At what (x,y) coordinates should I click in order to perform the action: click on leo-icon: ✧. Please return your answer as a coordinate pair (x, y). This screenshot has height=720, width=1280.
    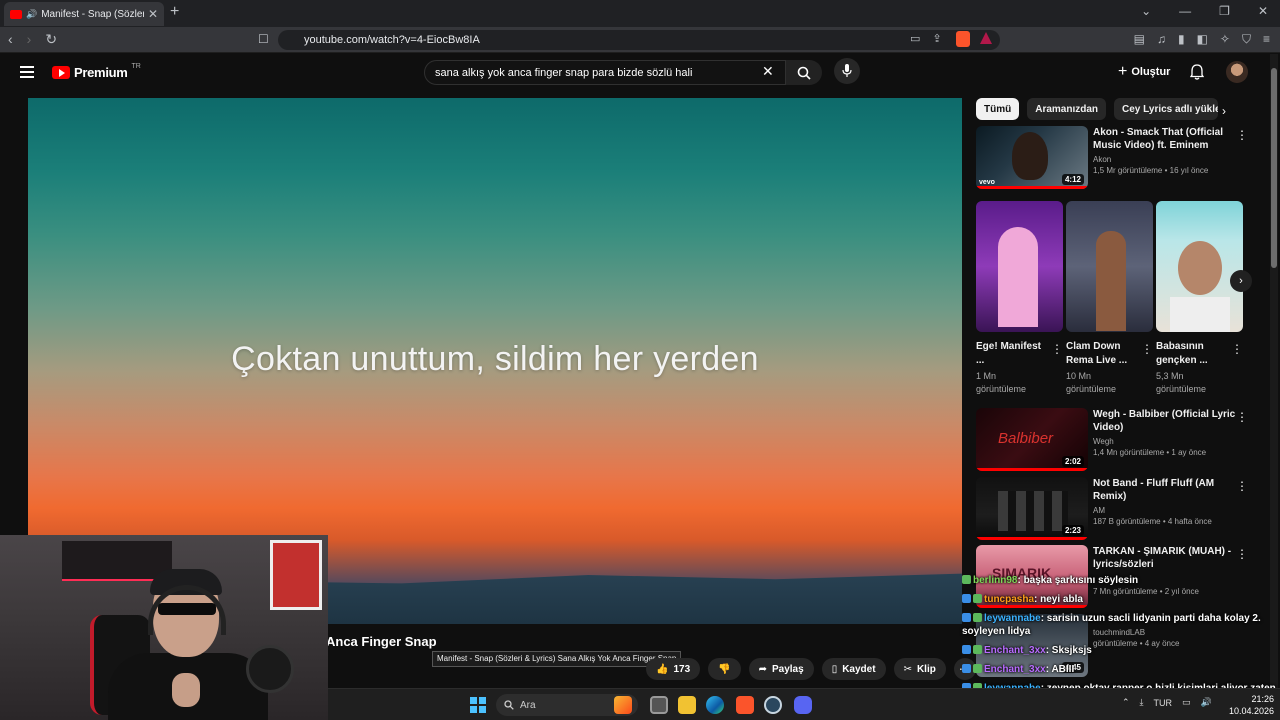
    Looking at the image, I should click on (1225, 39).